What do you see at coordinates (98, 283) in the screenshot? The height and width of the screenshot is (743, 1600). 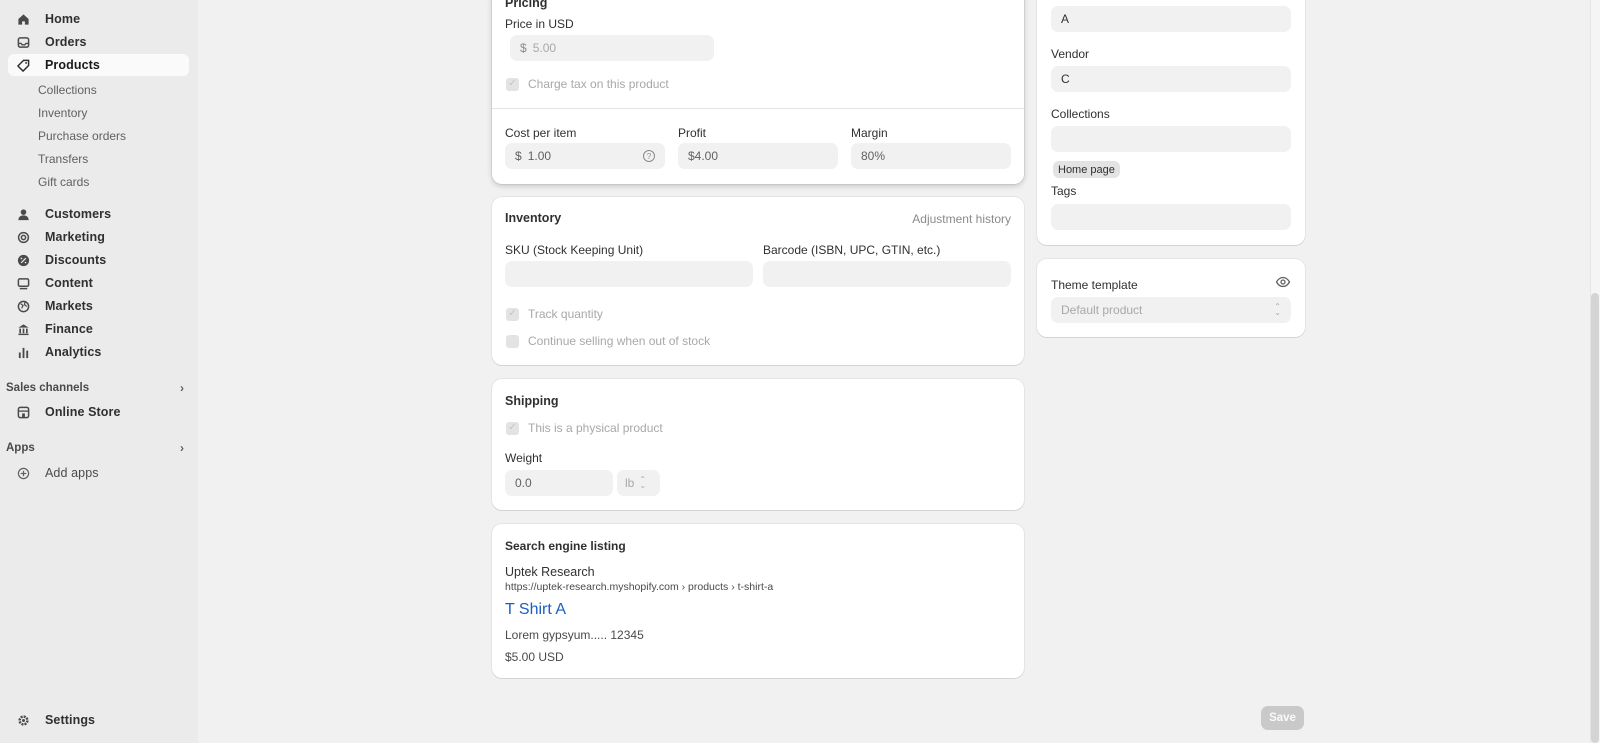 I see `nav-content: Content` at bounding box center [98, 283].